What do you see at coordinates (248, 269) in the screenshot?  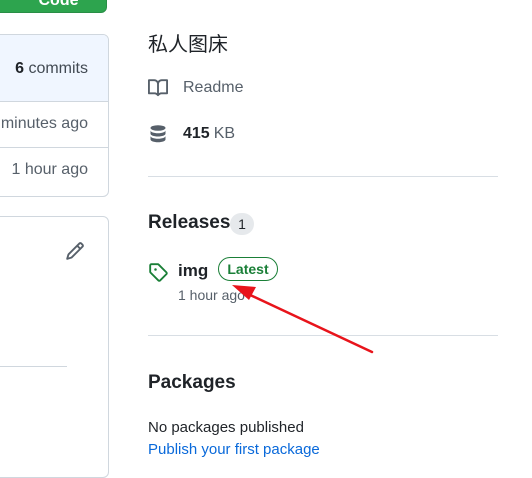 I see `latest-badge: Latest` at bounding box center [248, 269].